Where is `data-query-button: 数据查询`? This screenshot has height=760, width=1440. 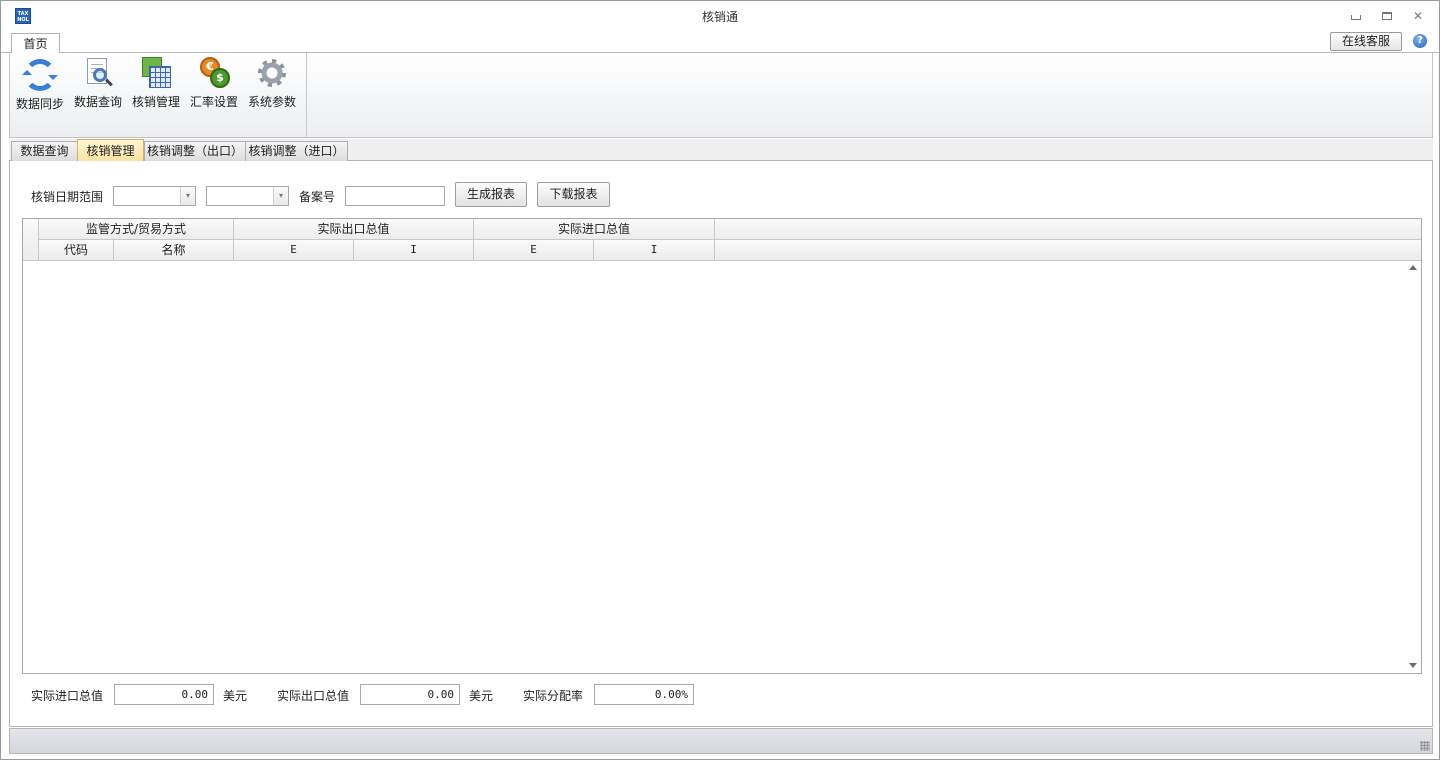 data-query-button: 数据查询 is located at coordinates (98, 85).